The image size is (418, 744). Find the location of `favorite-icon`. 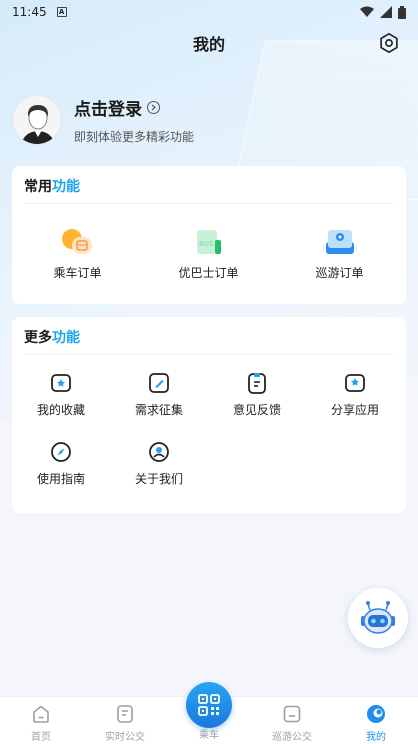

favorite-icon is located at coordinates (61, 383).